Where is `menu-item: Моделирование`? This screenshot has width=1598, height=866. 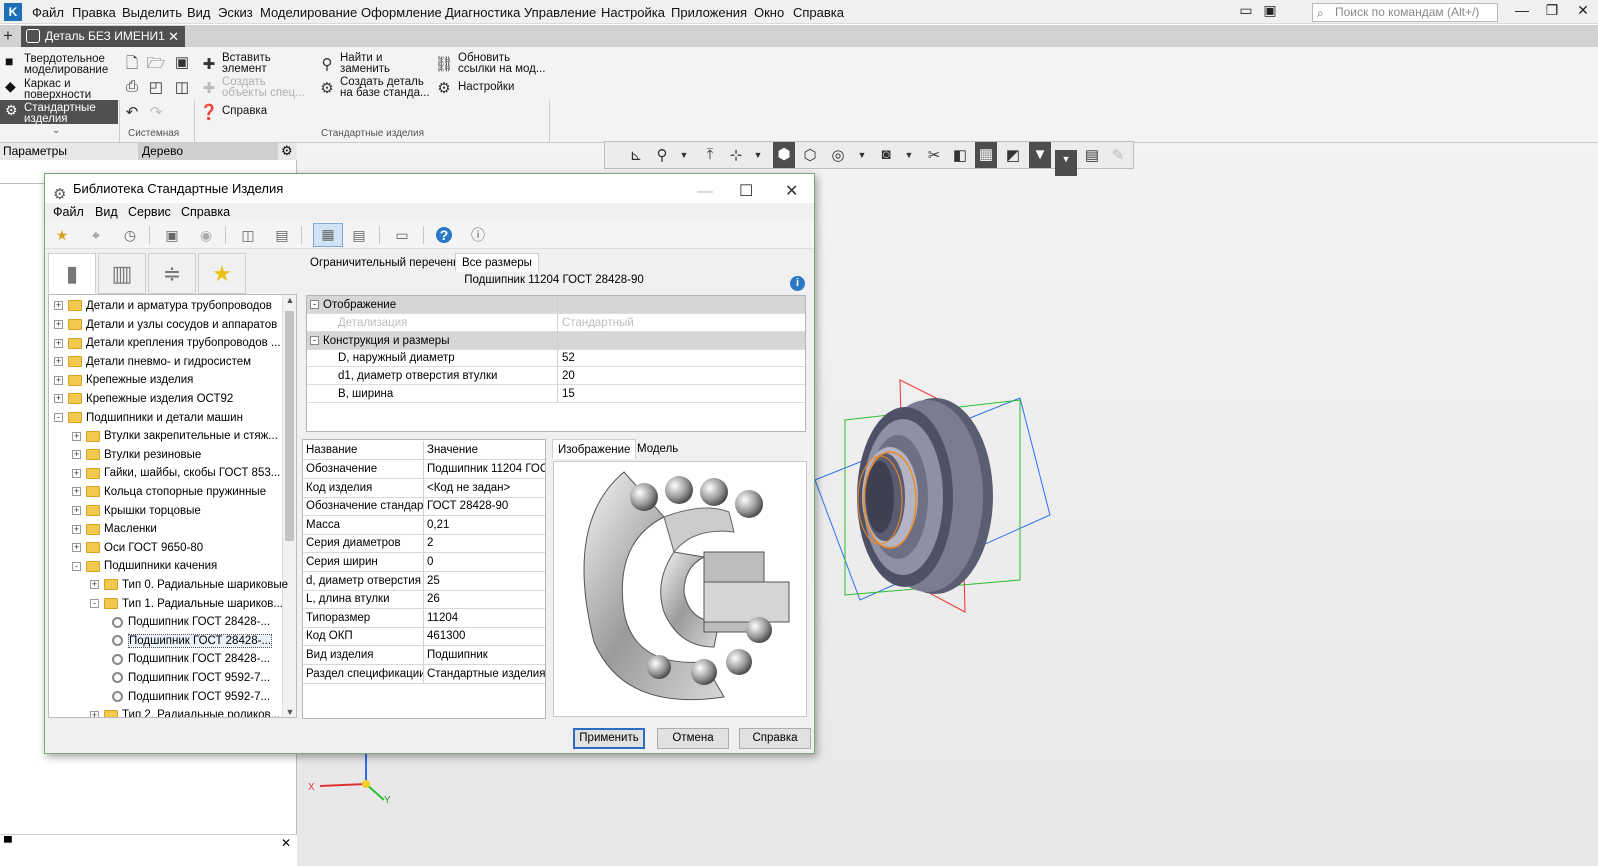
menu-item: Моделирование is located at coordinates (308, 12).